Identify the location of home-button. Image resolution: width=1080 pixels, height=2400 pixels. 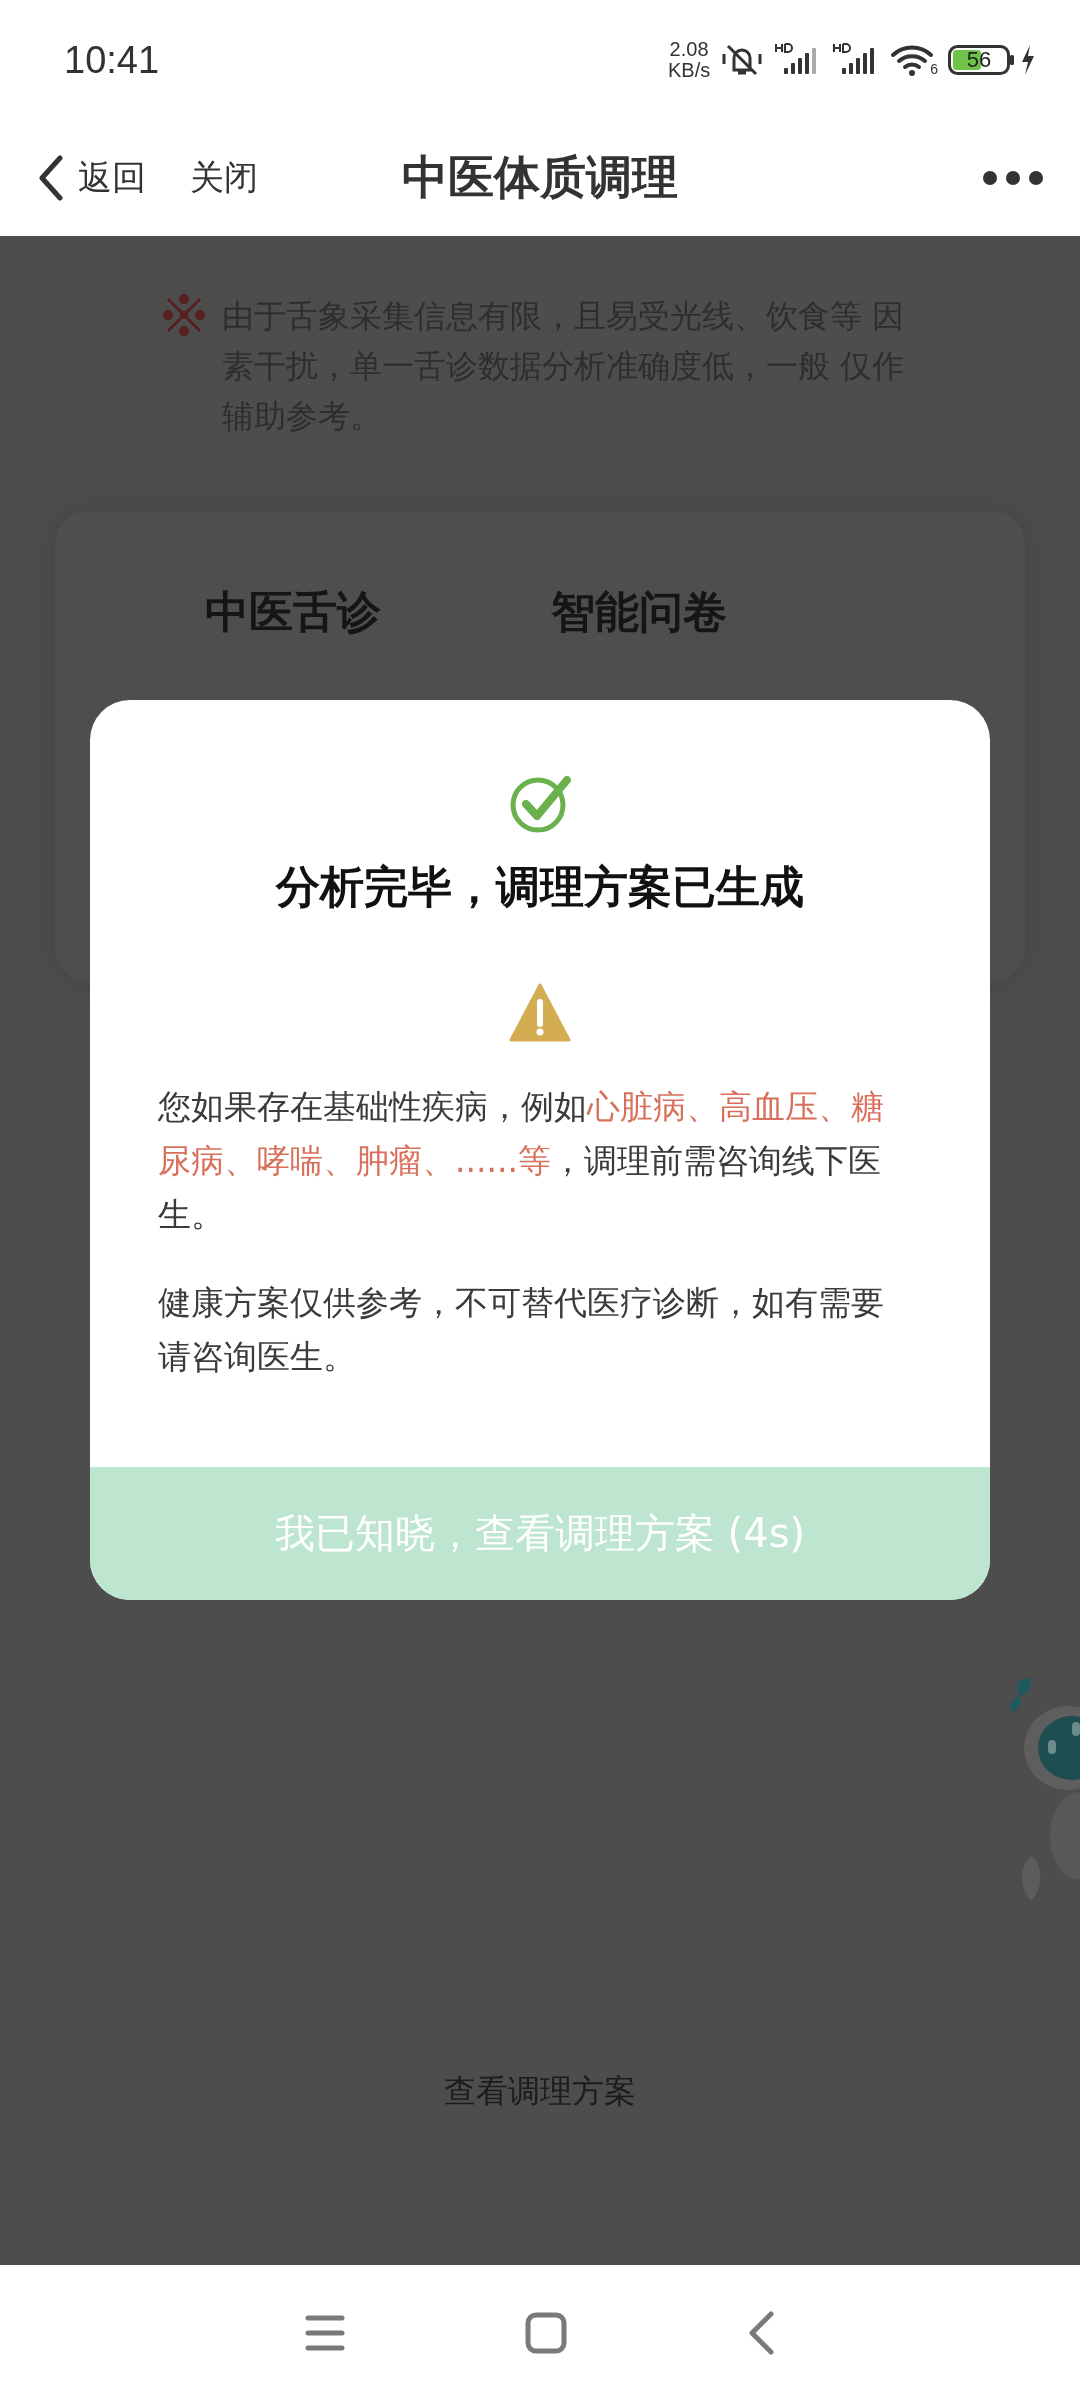
(546, 2332).